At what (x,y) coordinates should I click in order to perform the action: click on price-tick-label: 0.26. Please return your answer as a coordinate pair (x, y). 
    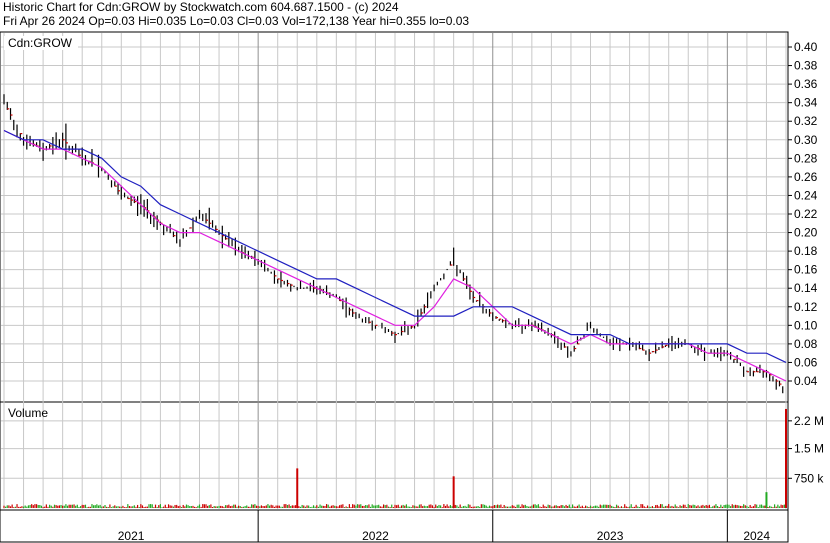
    Looking at the image, I should click on (806, 177).